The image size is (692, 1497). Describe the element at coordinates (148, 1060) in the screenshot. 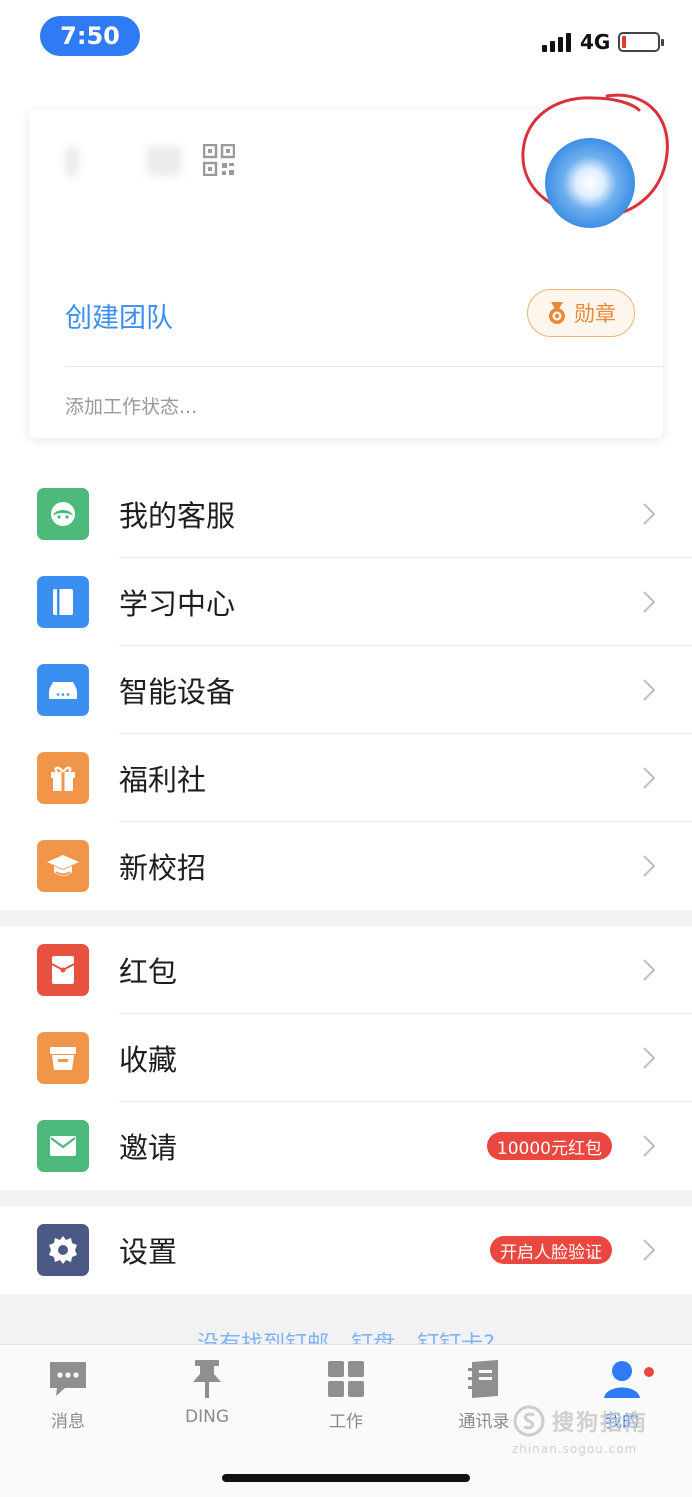

I see `menu-label-favorites: 收藏` at that location.